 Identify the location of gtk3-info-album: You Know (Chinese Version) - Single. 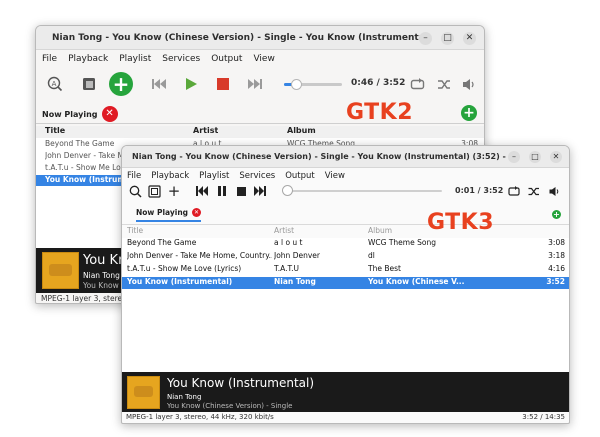
(230, 406).